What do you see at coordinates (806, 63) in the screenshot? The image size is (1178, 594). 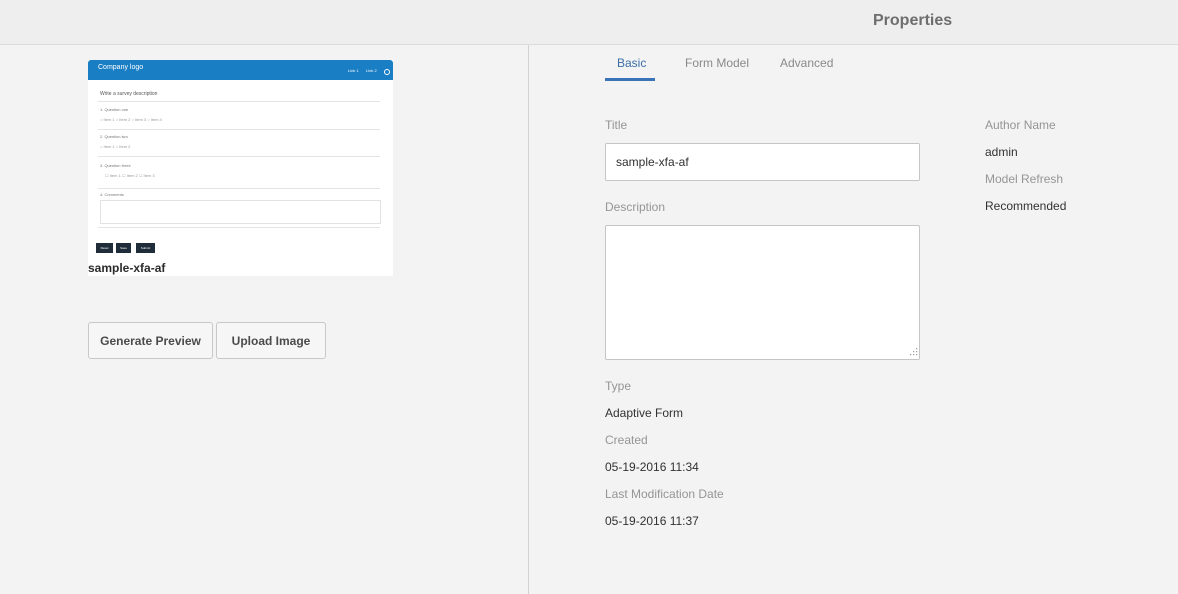 I see `tab-advanced: Advanced` at bounding box center [806, 63].